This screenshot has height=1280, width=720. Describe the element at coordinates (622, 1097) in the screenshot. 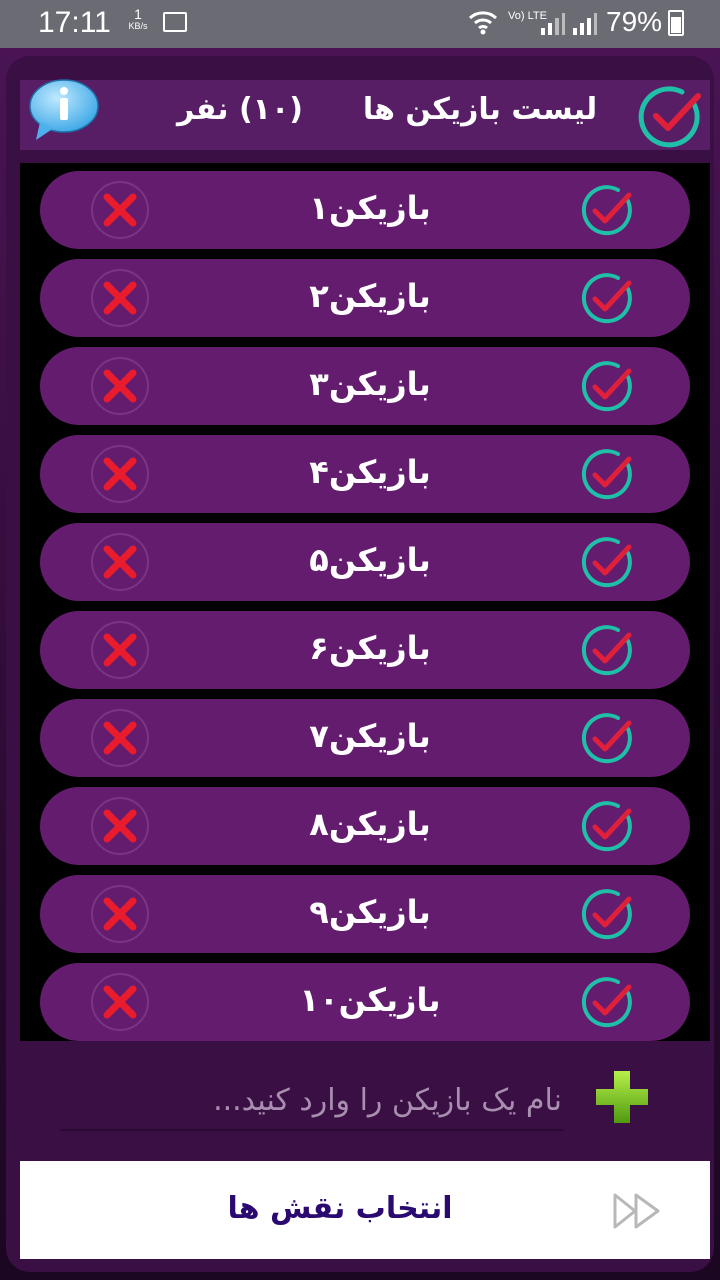

I see `plus-icon` at that location.